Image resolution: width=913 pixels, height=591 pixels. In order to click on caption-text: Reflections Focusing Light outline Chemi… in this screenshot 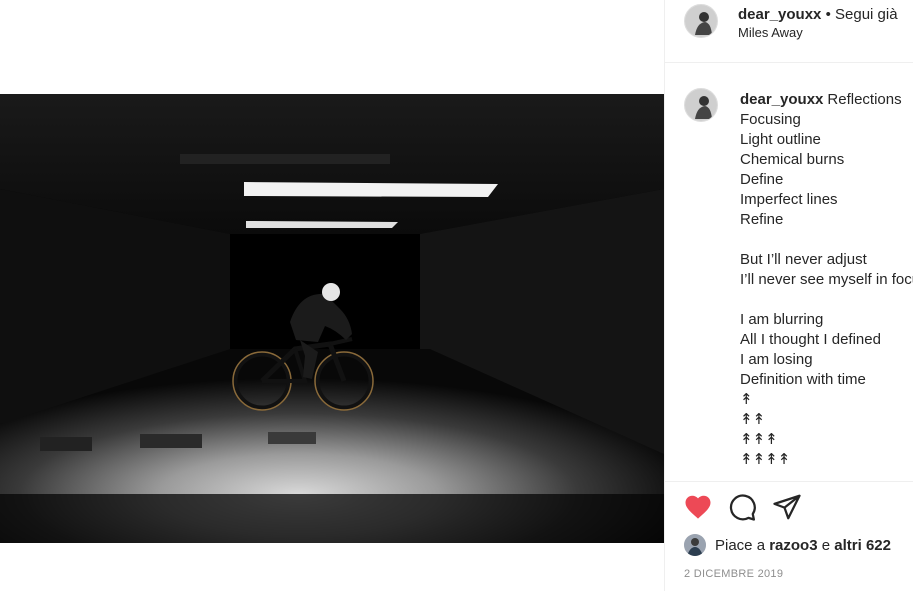, I will do `click(826, 279)`.